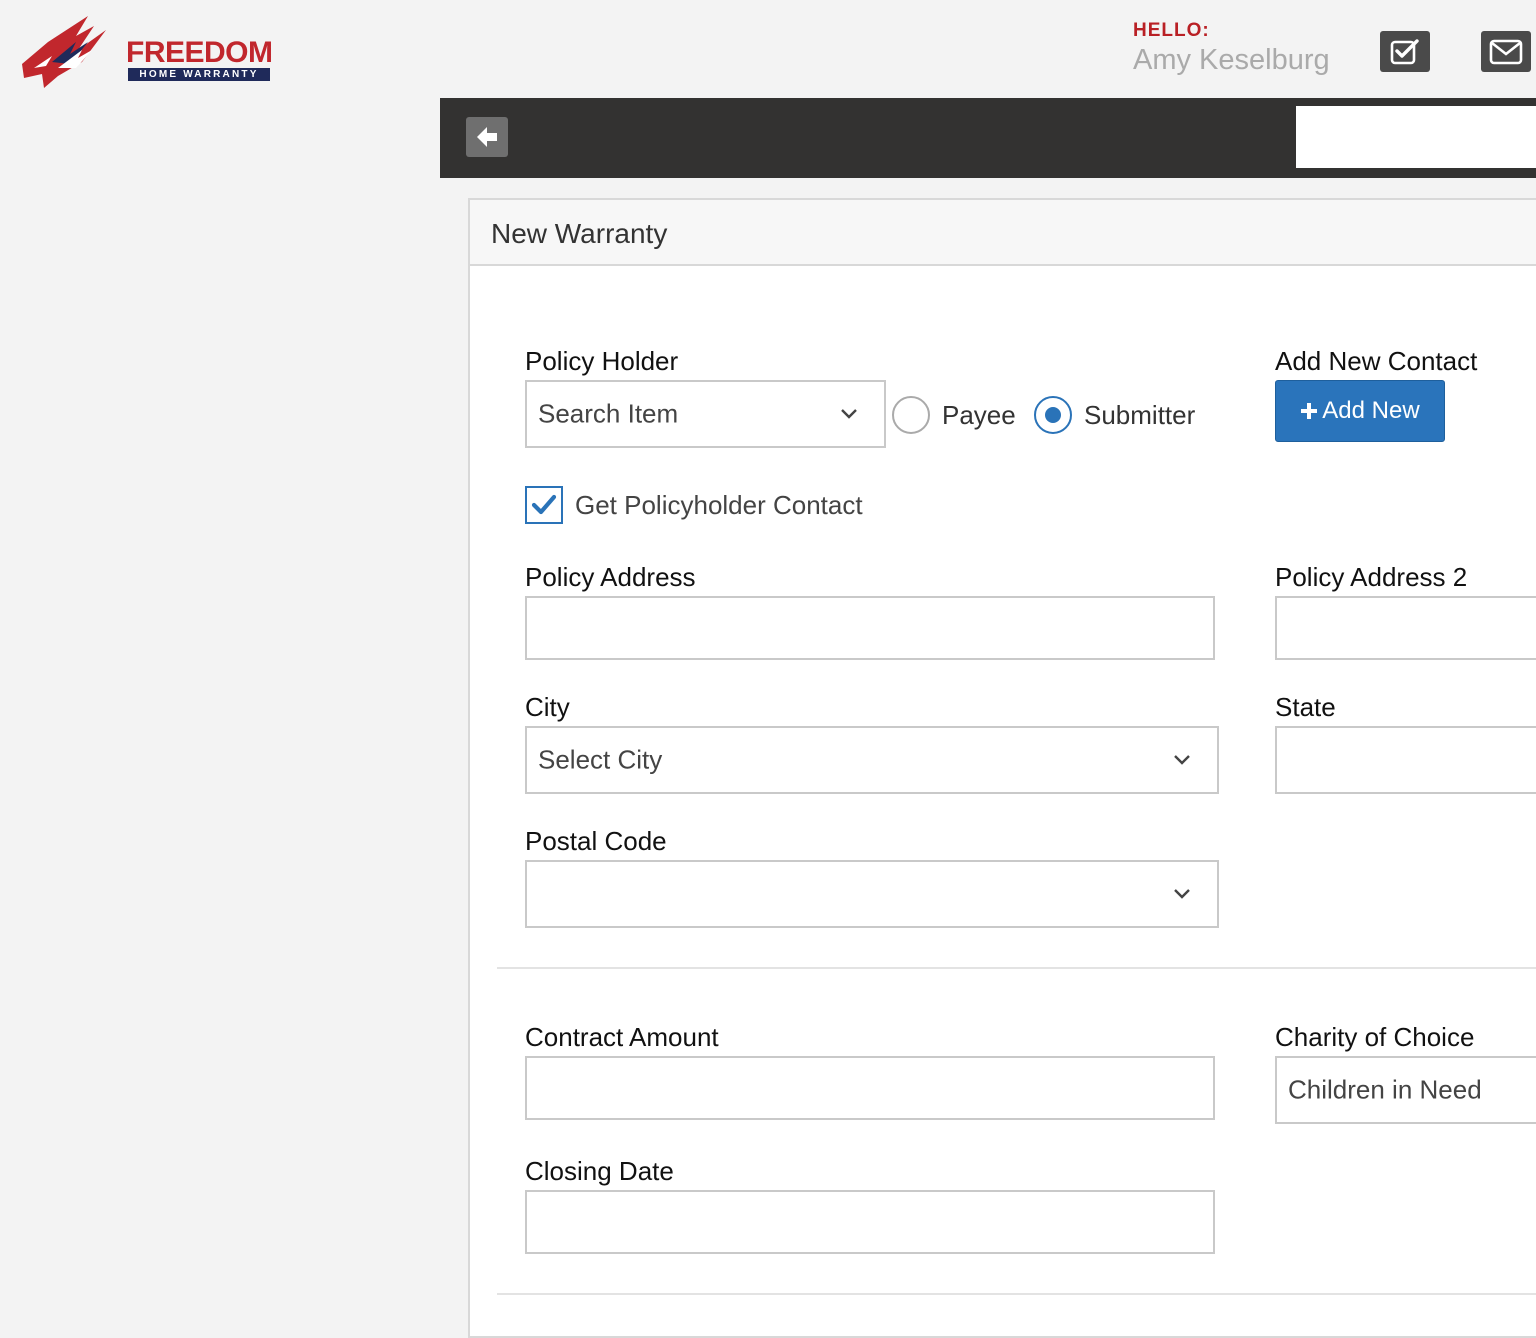 The height and width of the screenshot is (1338, 1536). What do you see at coordinates (1053, 415) in the screenshot?
I see `submitter-radio` at bounding box center [1053, 415].